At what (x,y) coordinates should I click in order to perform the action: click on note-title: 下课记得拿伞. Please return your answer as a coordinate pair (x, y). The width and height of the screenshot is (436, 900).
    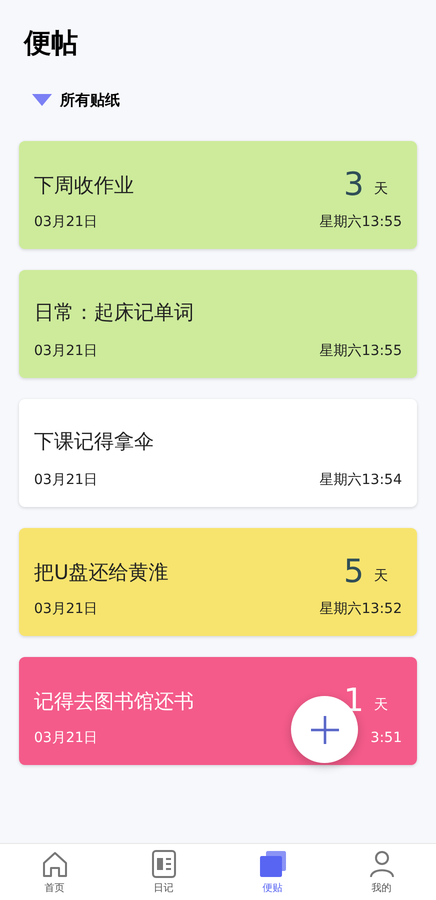
    Looking at the image, I should click on (94, 441).